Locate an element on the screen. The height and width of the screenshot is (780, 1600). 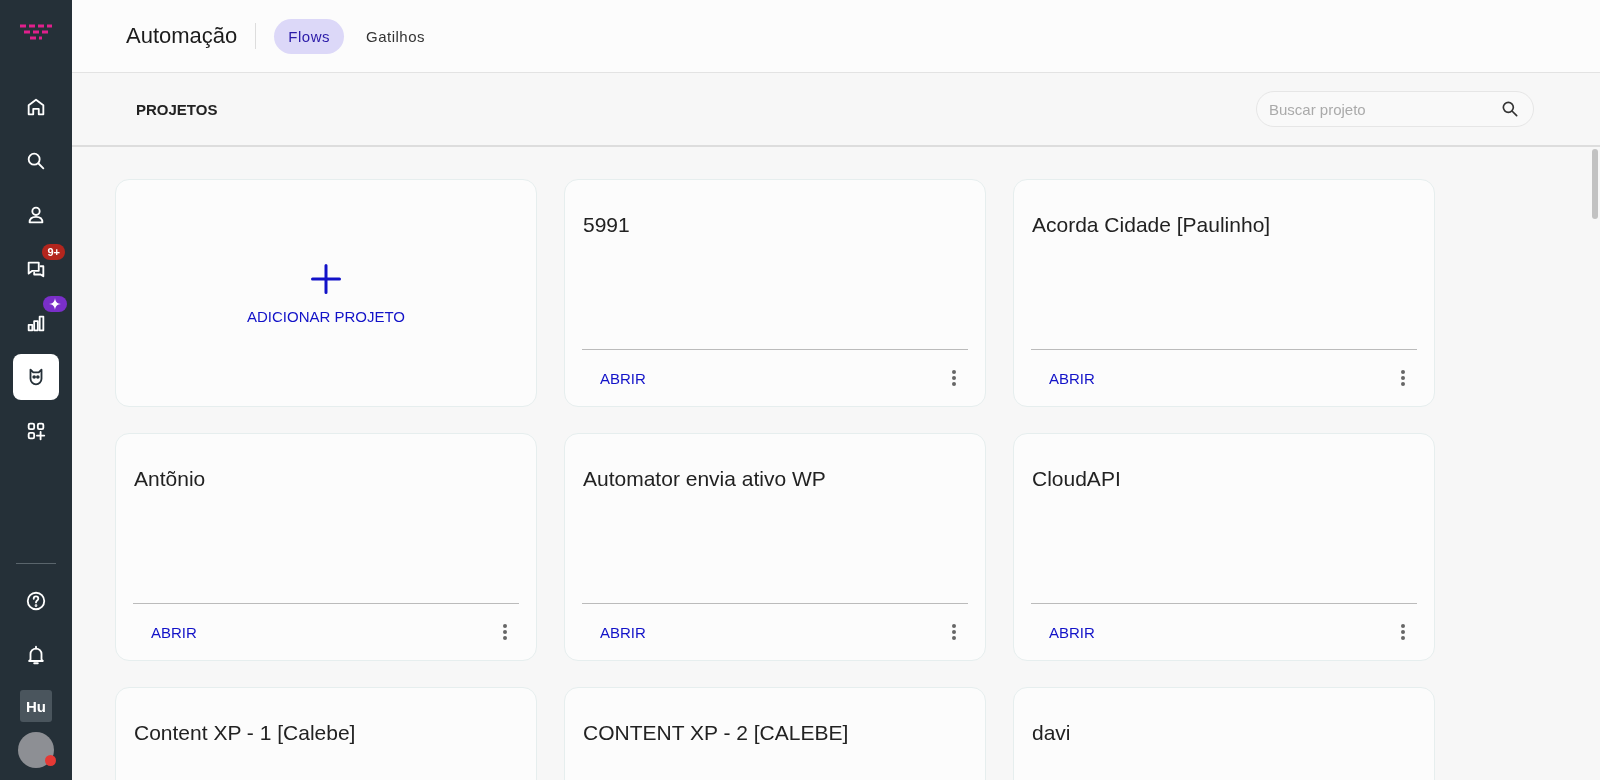
project-name: Acorda Cidade [Paulinho] is located at coordinates (1151, 225).